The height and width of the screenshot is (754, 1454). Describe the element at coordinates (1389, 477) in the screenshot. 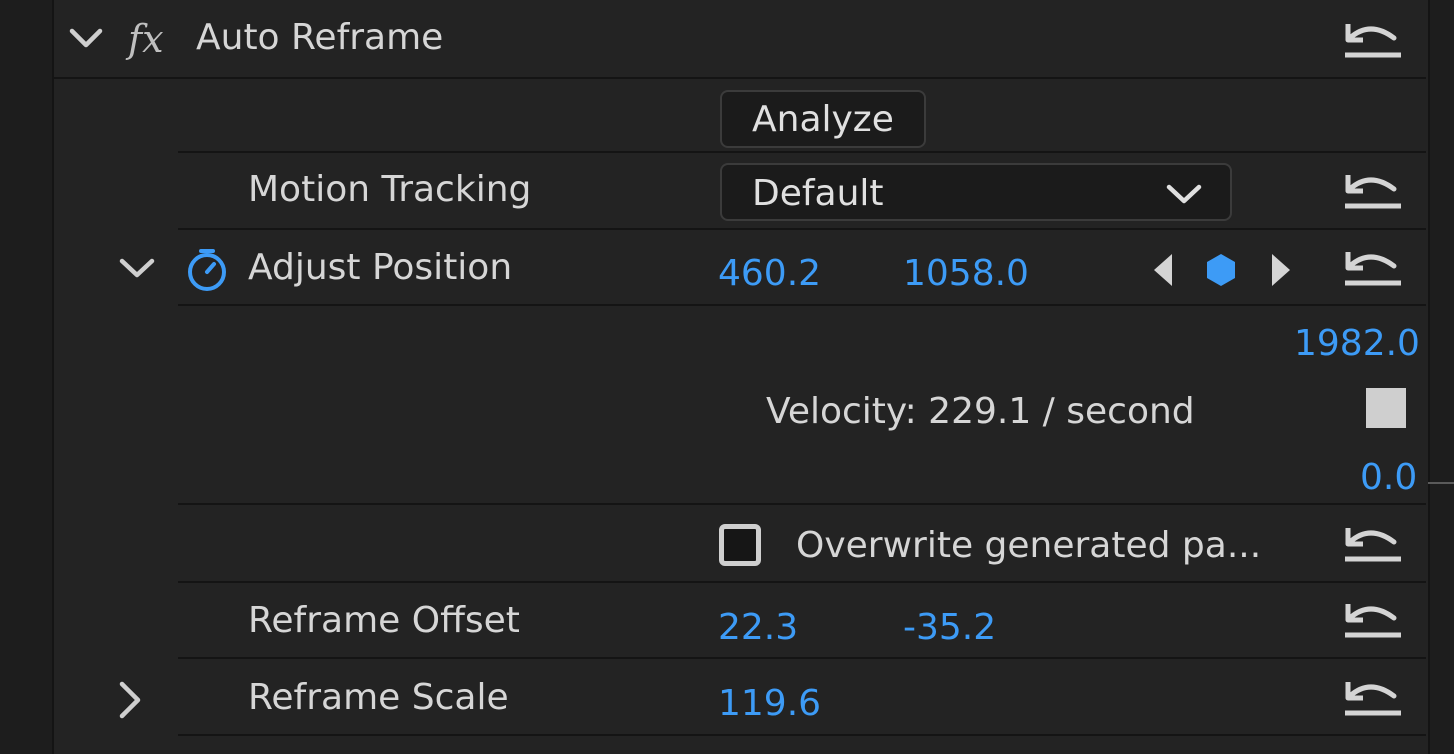

I see `range-min-value: 0.0` at that location.